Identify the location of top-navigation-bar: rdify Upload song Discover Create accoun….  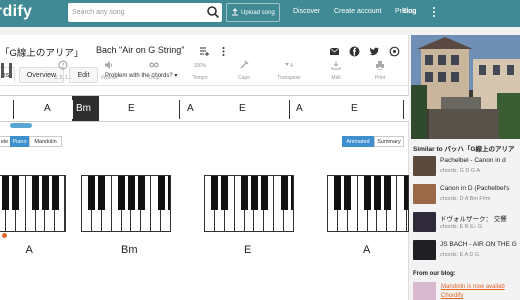
(260, 13).